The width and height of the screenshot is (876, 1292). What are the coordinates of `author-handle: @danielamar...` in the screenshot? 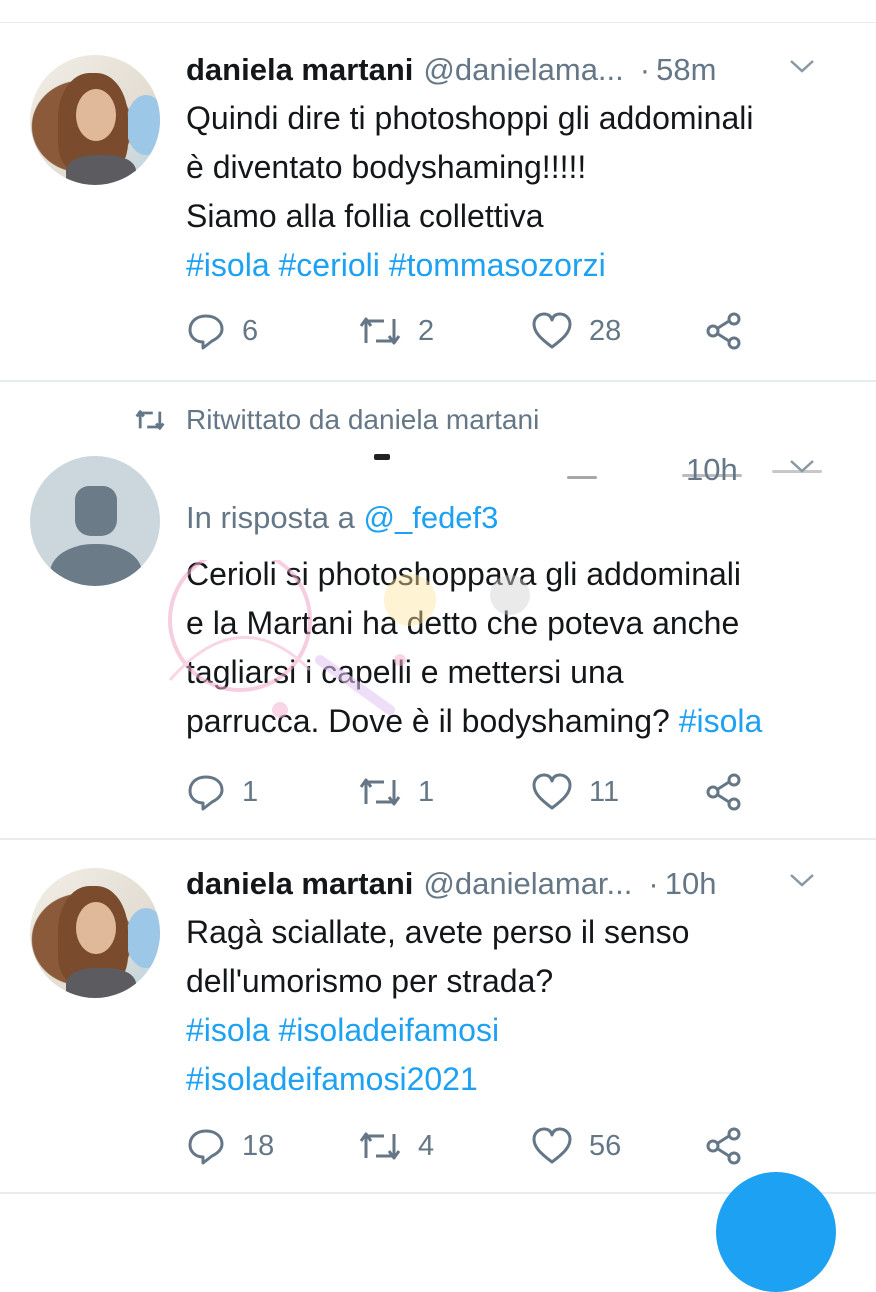 It's located at (527, 884).